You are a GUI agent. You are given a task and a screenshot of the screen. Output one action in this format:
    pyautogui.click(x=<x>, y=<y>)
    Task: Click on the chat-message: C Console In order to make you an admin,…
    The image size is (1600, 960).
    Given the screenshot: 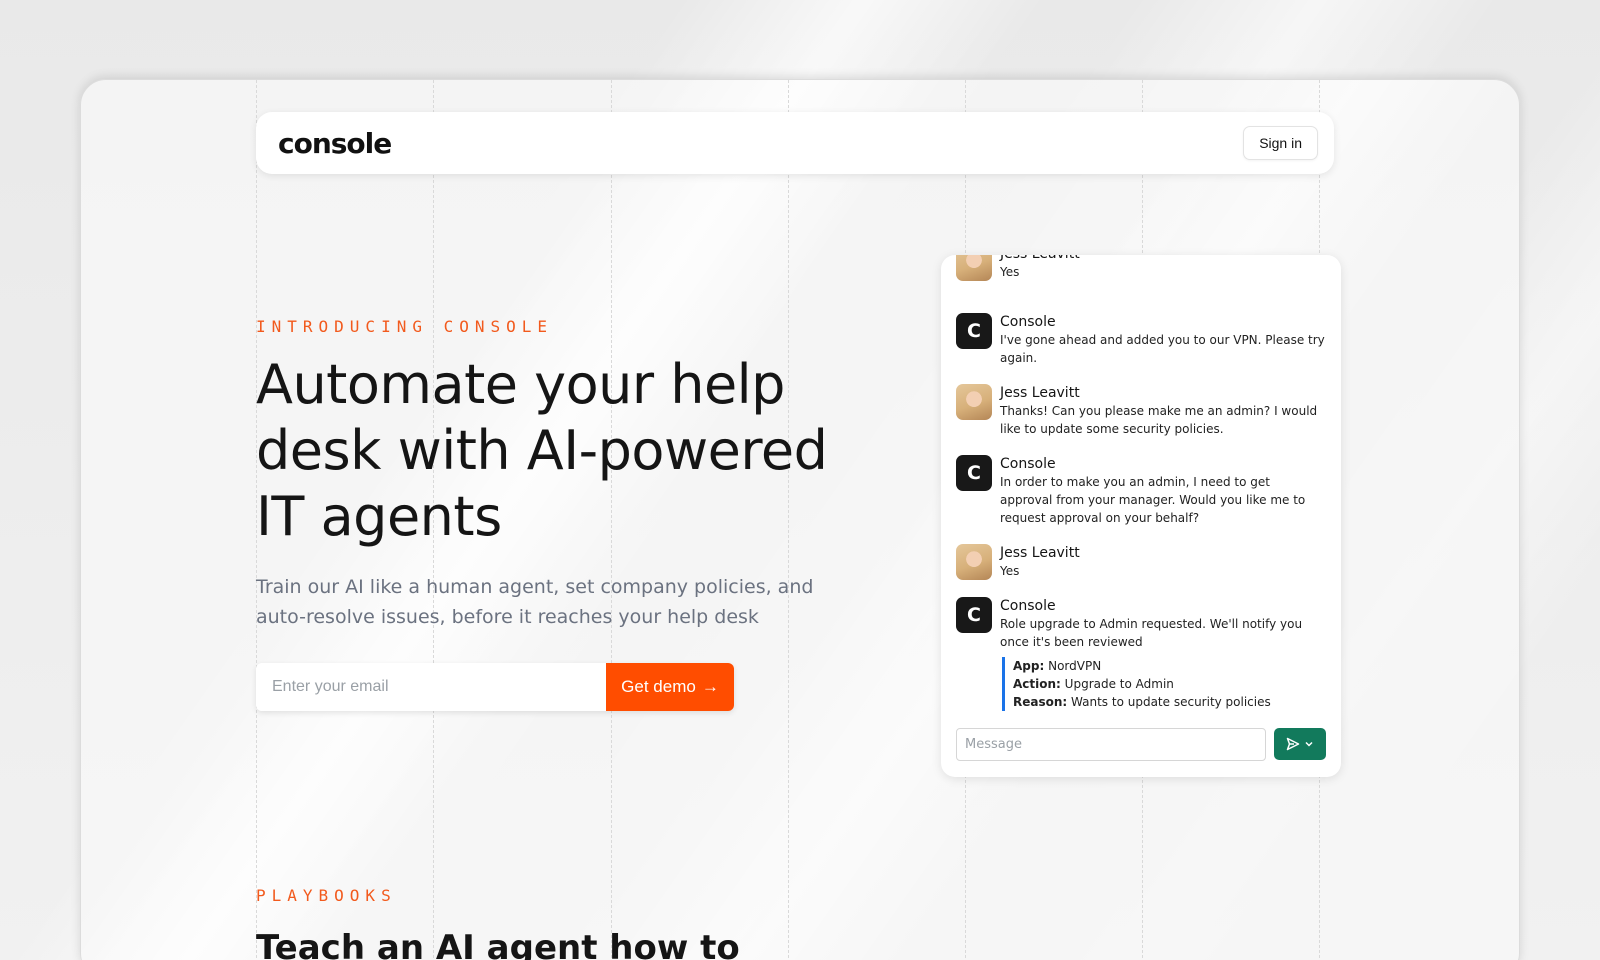 What is the action you would take?
    pyautogui.click(x=1141, y=491)
    